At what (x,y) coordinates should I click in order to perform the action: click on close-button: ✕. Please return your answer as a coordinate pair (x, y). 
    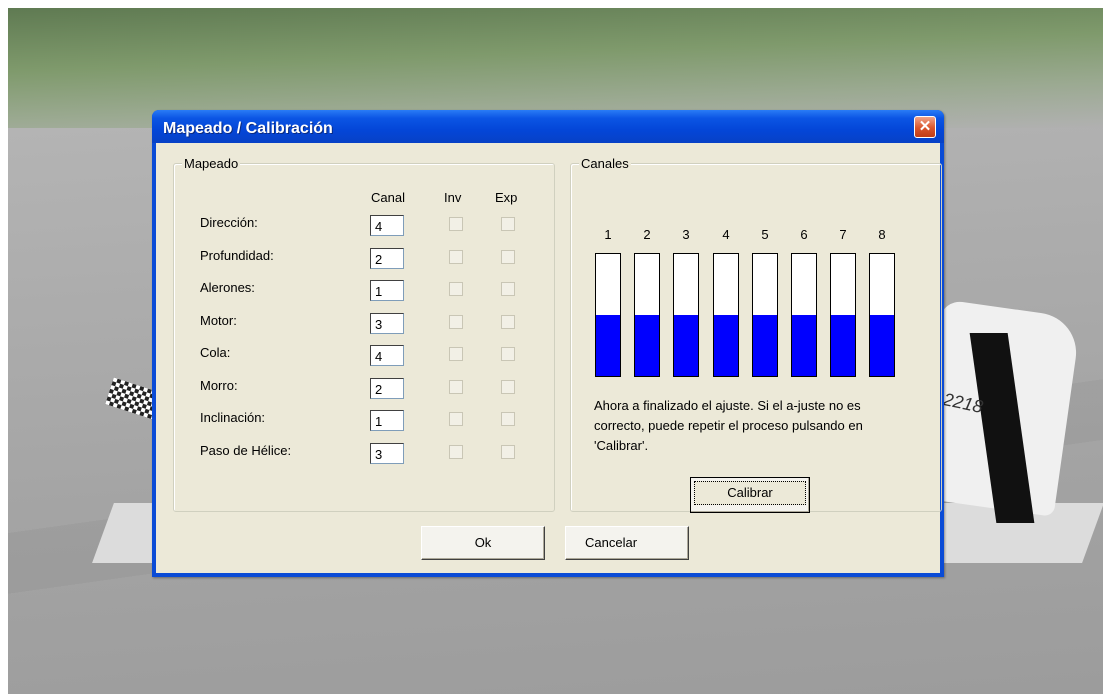
    Looking at the image, I should click on (925, 127).